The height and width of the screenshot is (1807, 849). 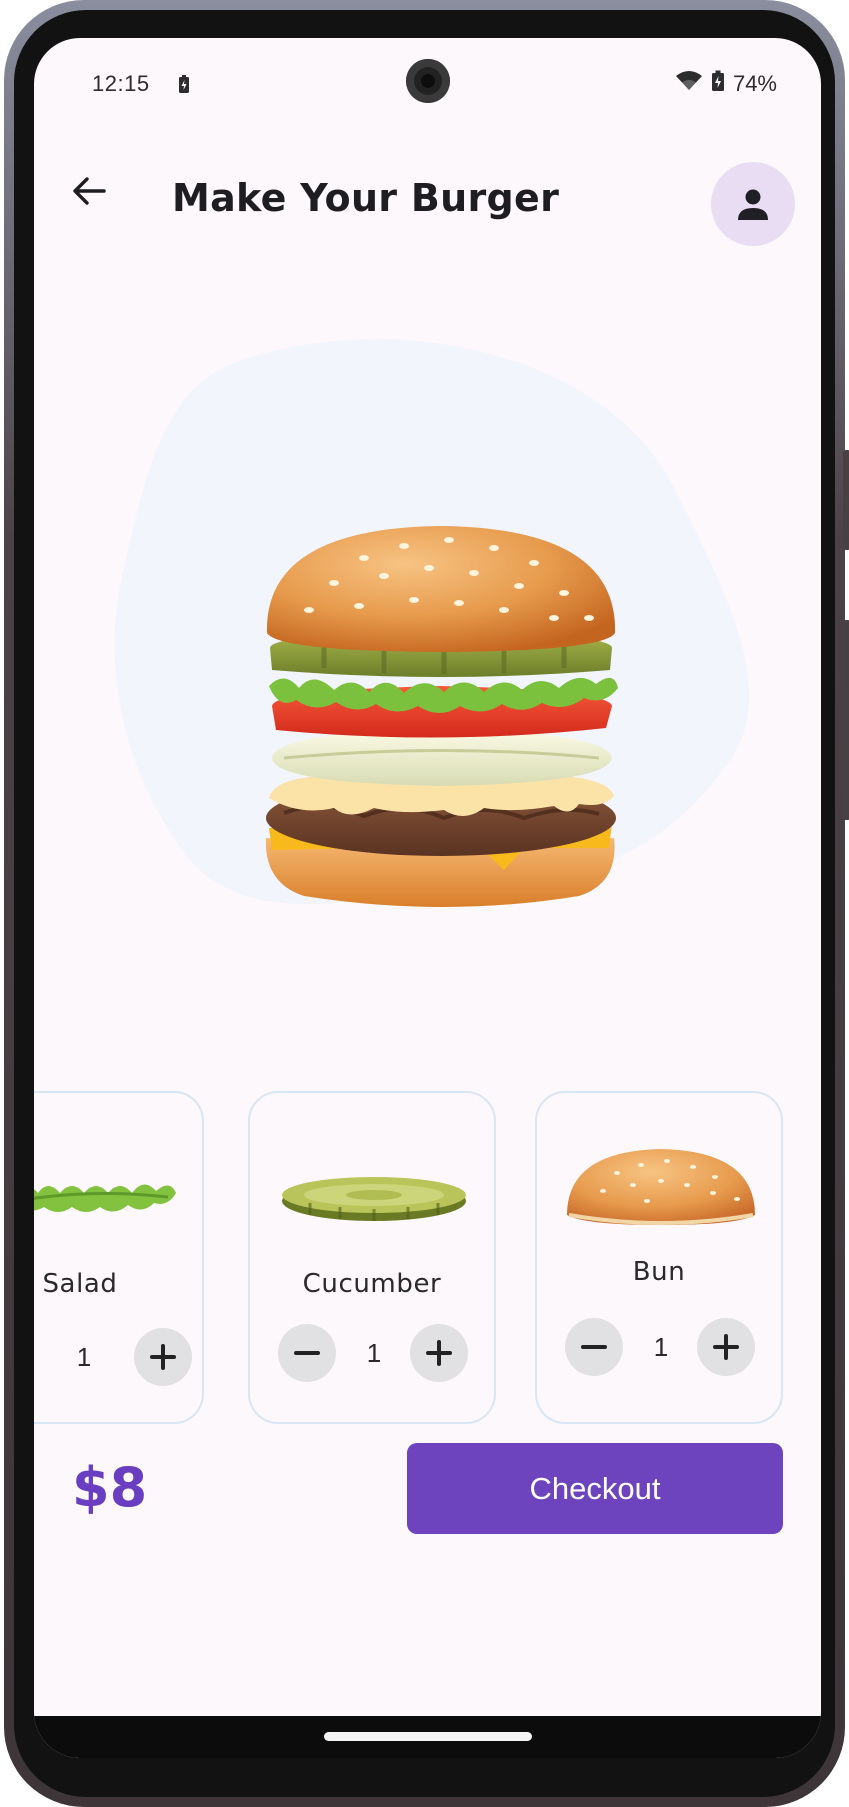 I want to click on arrow-back-icon, so click(x=89, y=191).